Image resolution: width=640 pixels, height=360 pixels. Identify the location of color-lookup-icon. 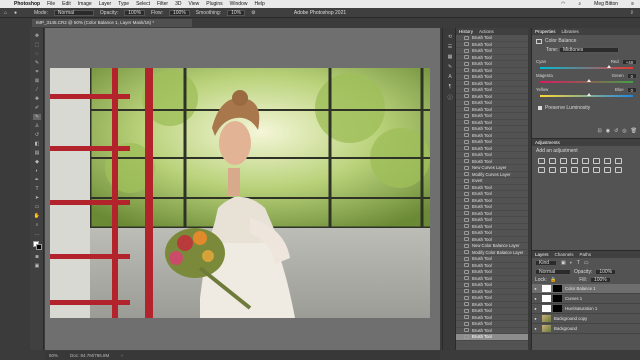
(563, 170).